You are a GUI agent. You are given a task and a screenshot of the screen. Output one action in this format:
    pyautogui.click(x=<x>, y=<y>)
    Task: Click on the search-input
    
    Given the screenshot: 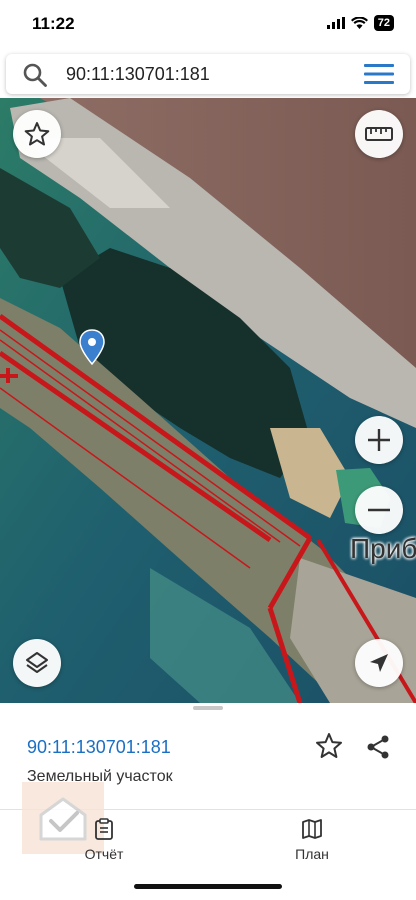 What is the action you would take?
    pyautogui.click(x=206, y=74)
    